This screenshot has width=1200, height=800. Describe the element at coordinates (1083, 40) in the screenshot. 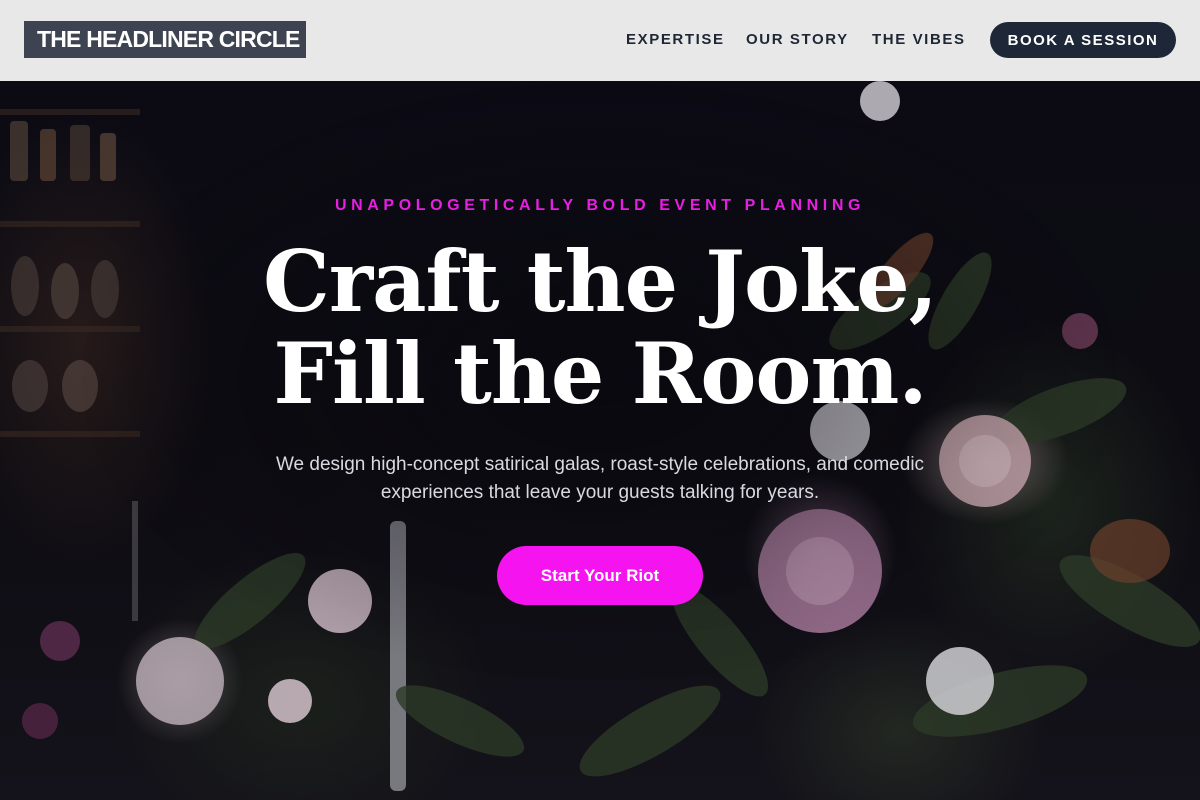

I see `book-session-button: BOOK A SESSION` at that location.